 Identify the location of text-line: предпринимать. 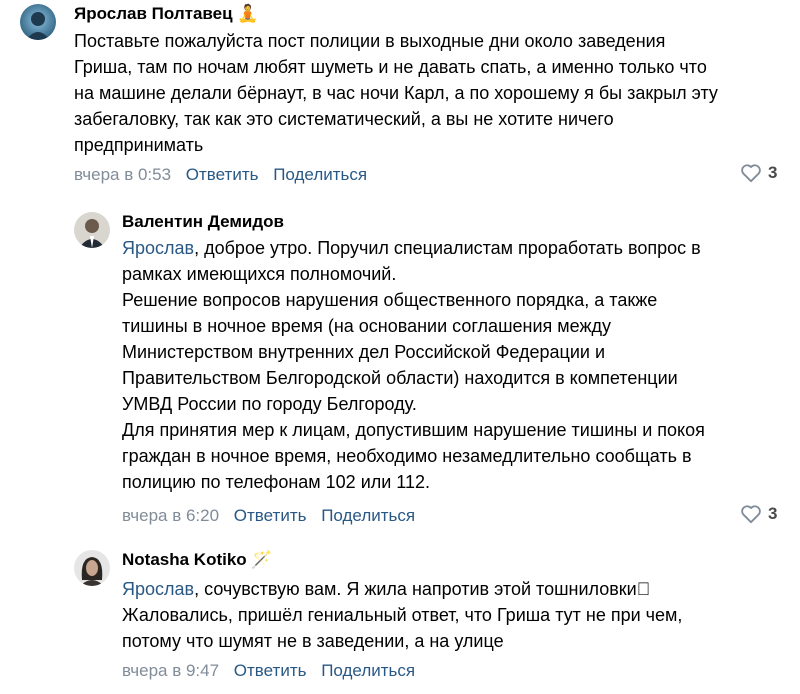
(139, 145).